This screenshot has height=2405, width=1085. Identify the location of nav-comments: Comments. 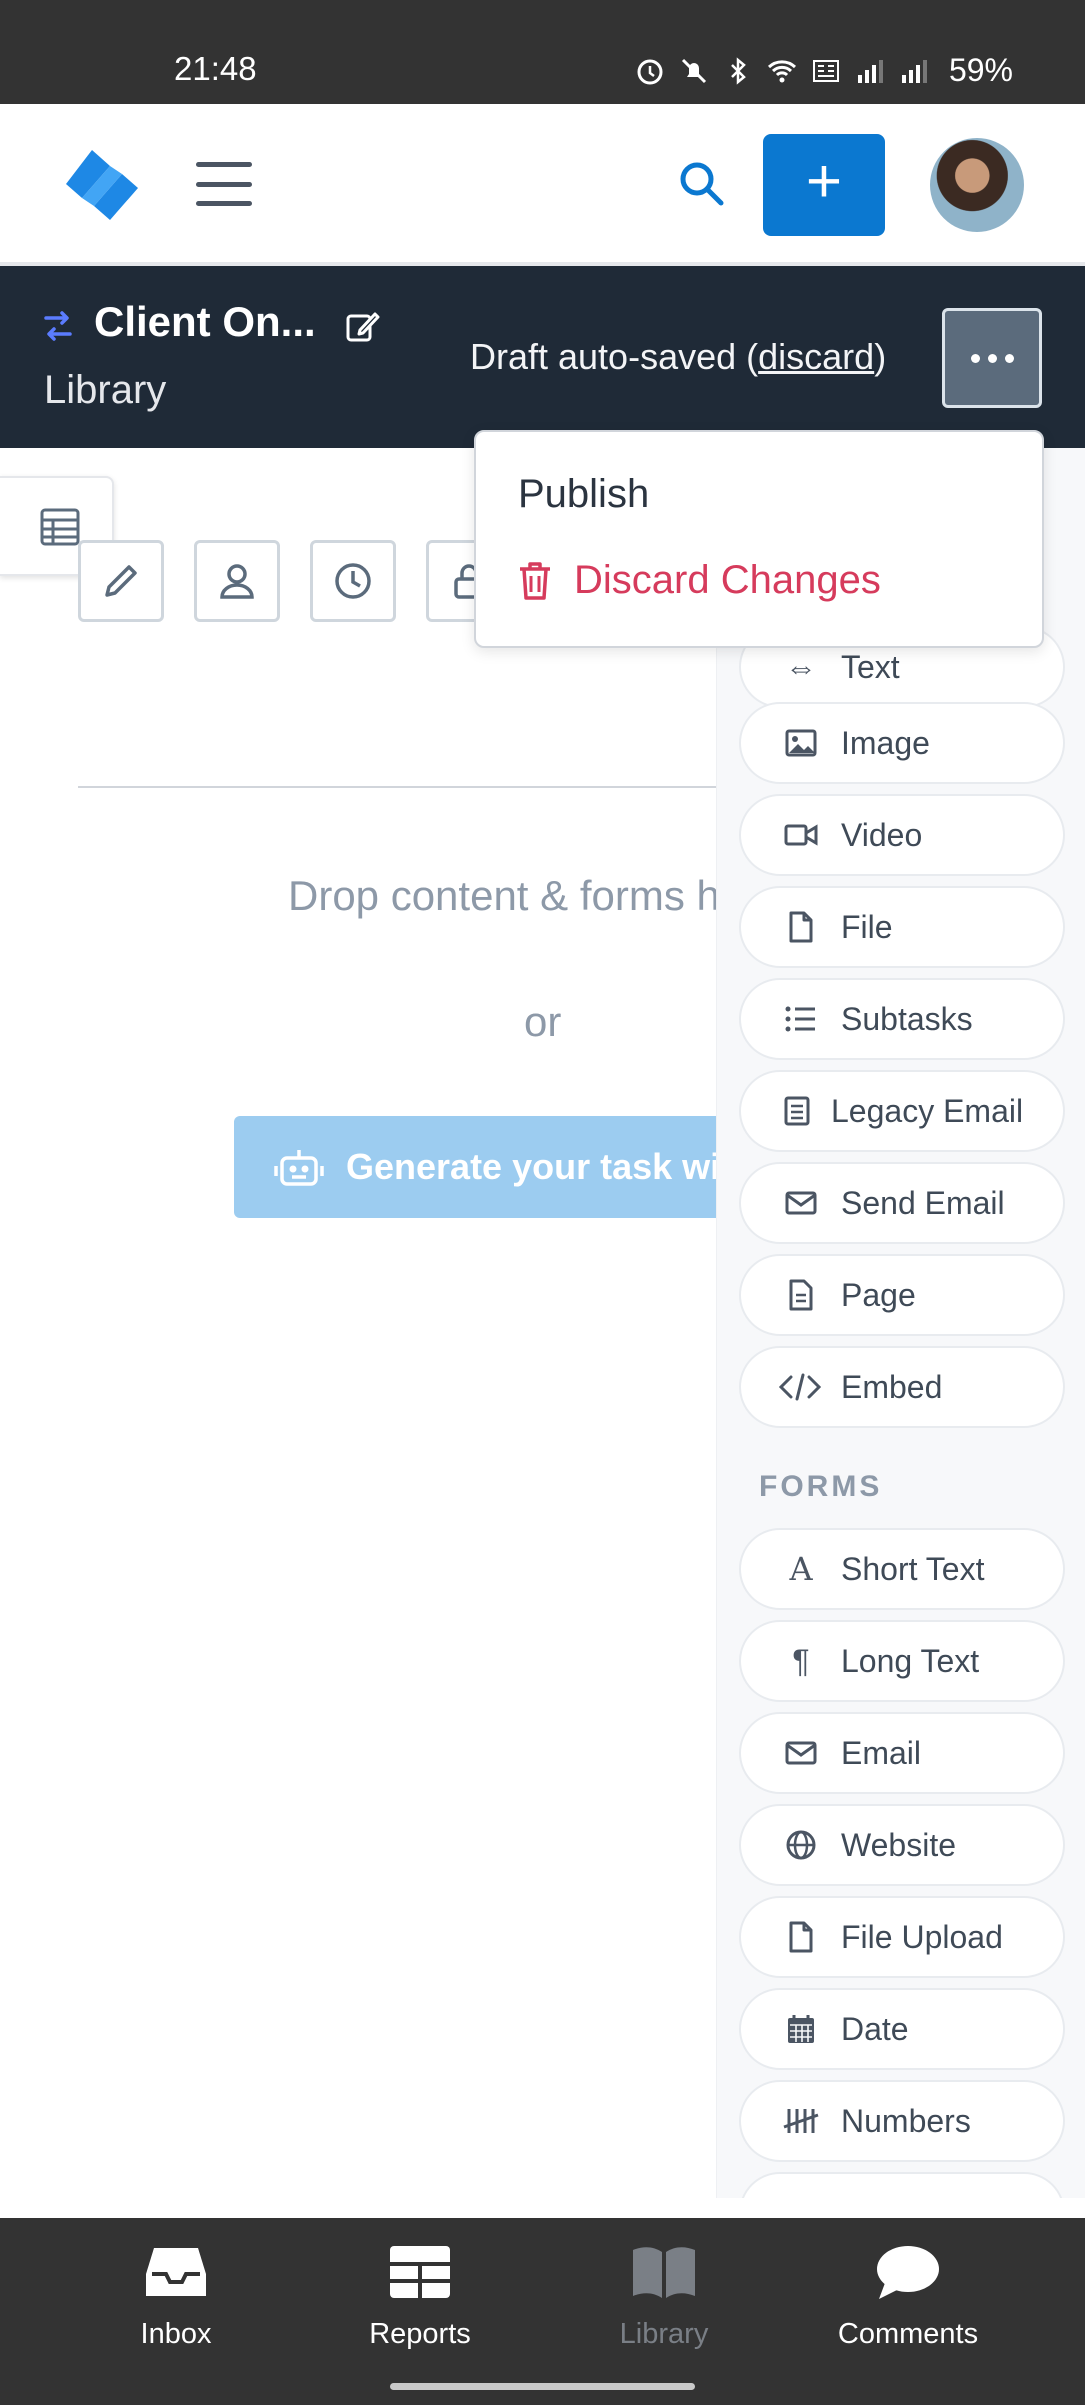
(908, 2295).